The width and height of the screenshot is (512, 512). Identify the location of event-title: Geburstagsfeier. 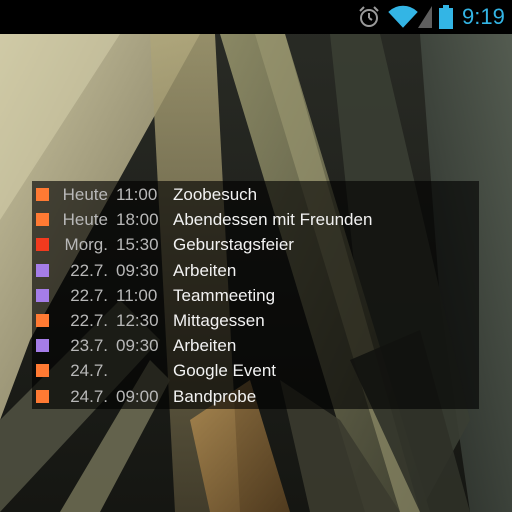
(233, 245).